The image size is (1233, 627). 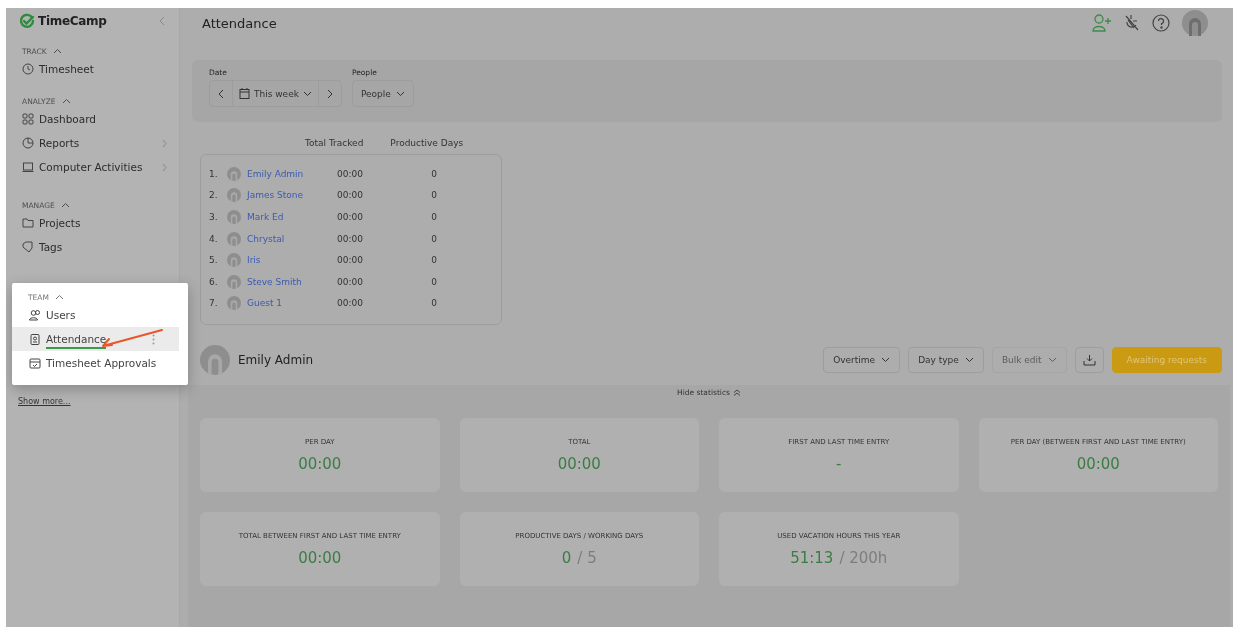 I want to click on nav-item: Projects, so click(x=92, y=223).